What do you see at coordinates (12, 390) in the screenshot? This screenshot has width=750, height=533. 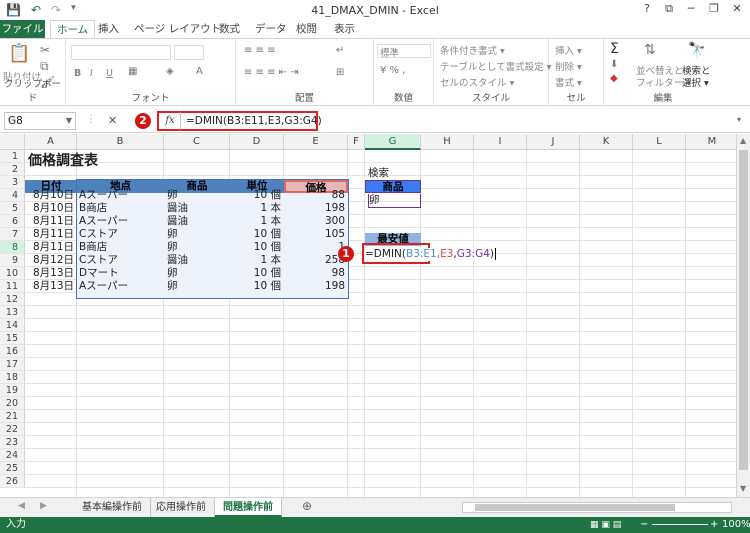 I see `row-header-19: 19` at bounding box center [12, 390].